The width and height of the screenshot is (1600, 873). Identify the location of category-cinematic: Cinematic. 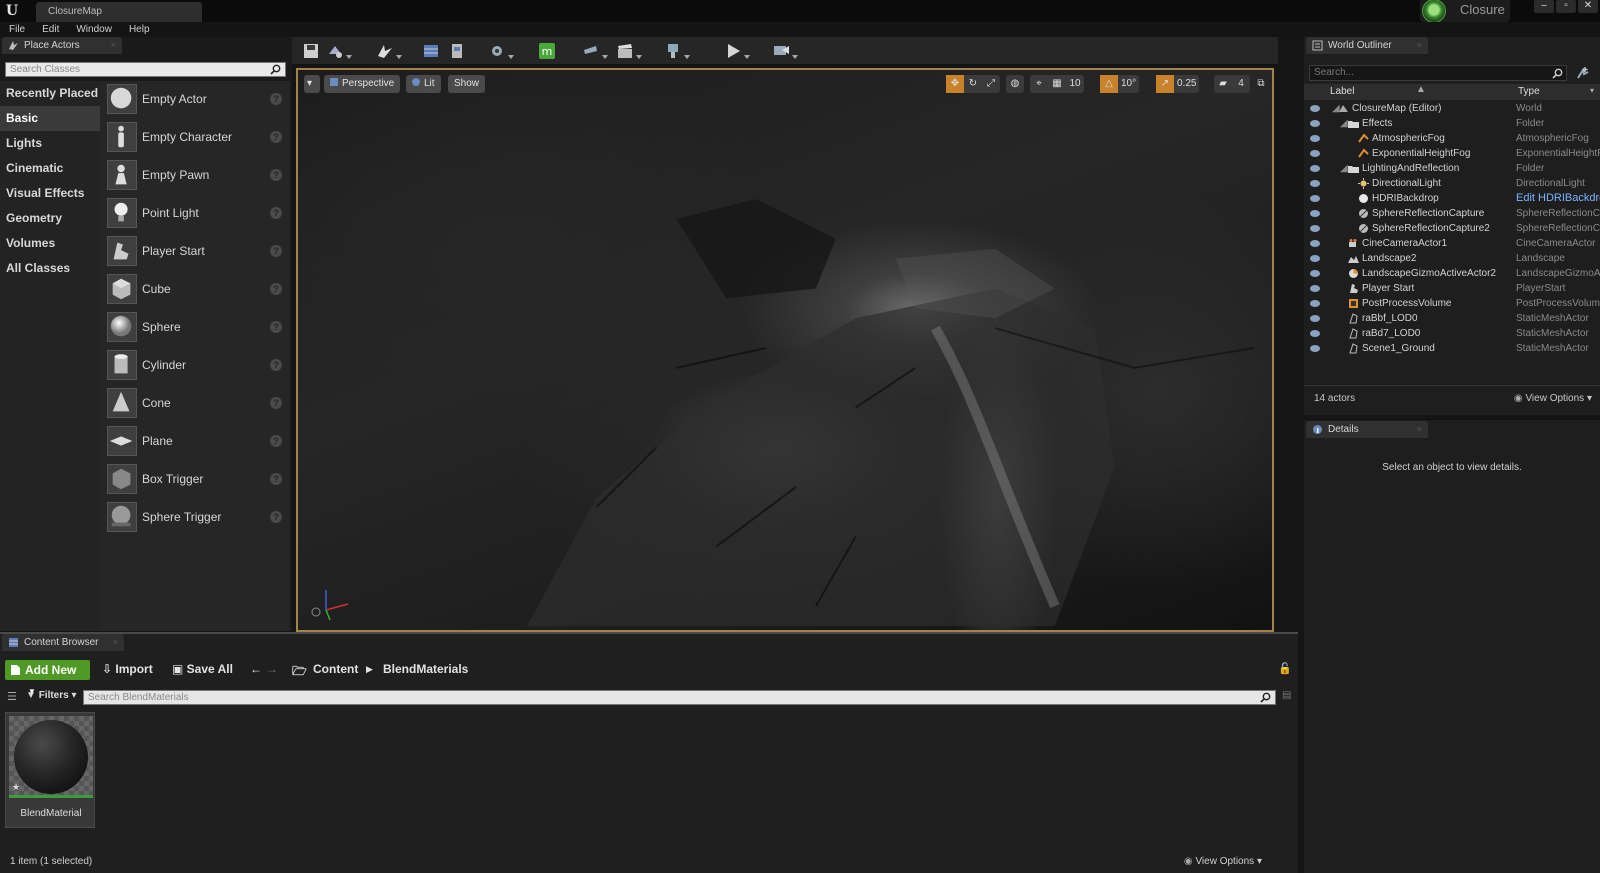
(50, 168).